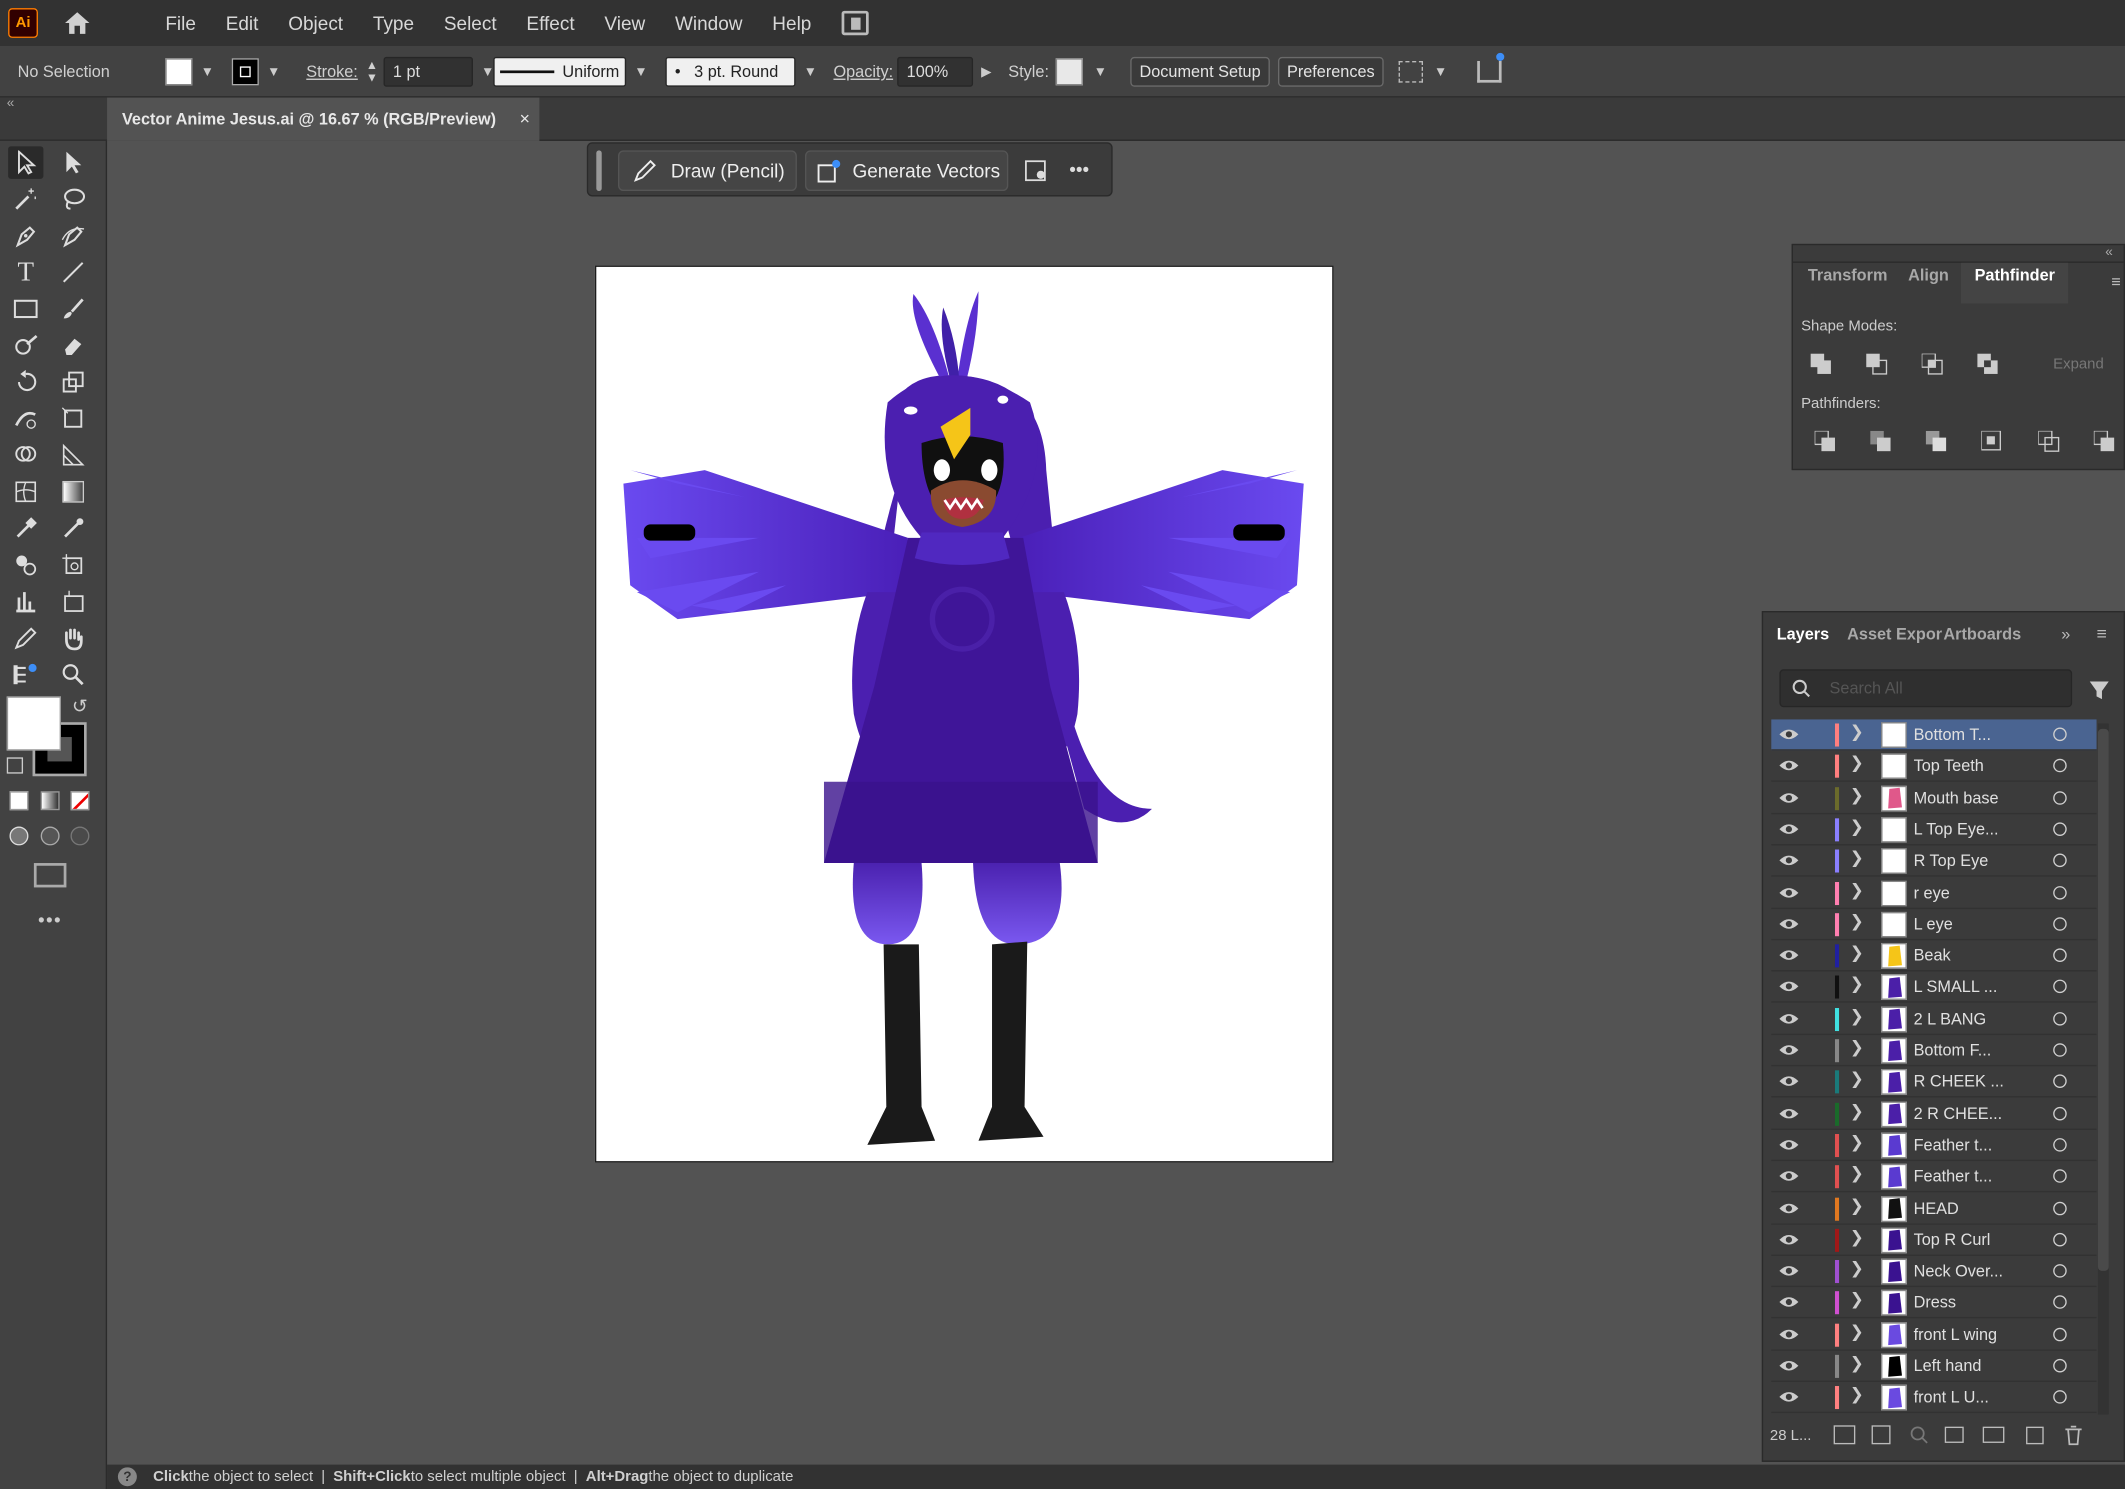 This screenshot has width=2125, height=1489. What do you see at coordinates (1932, 955) in the screenshot?
I see `layer-name: Beak` at bounding box center [1932, 955].